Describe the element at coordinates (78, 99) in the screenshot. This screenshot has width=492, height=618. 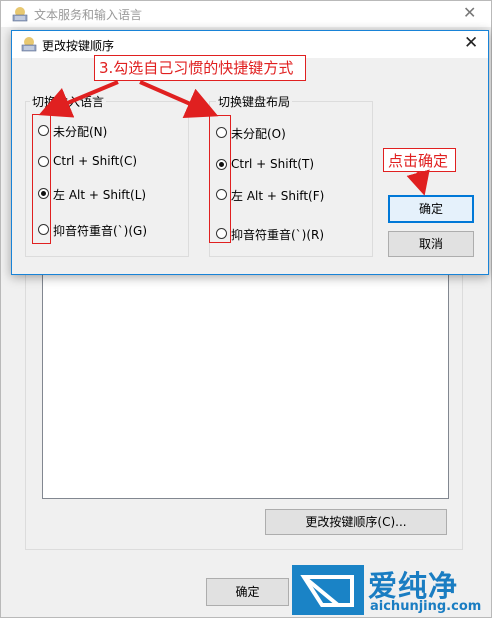
I see `arrow-to-input-options` at that location.